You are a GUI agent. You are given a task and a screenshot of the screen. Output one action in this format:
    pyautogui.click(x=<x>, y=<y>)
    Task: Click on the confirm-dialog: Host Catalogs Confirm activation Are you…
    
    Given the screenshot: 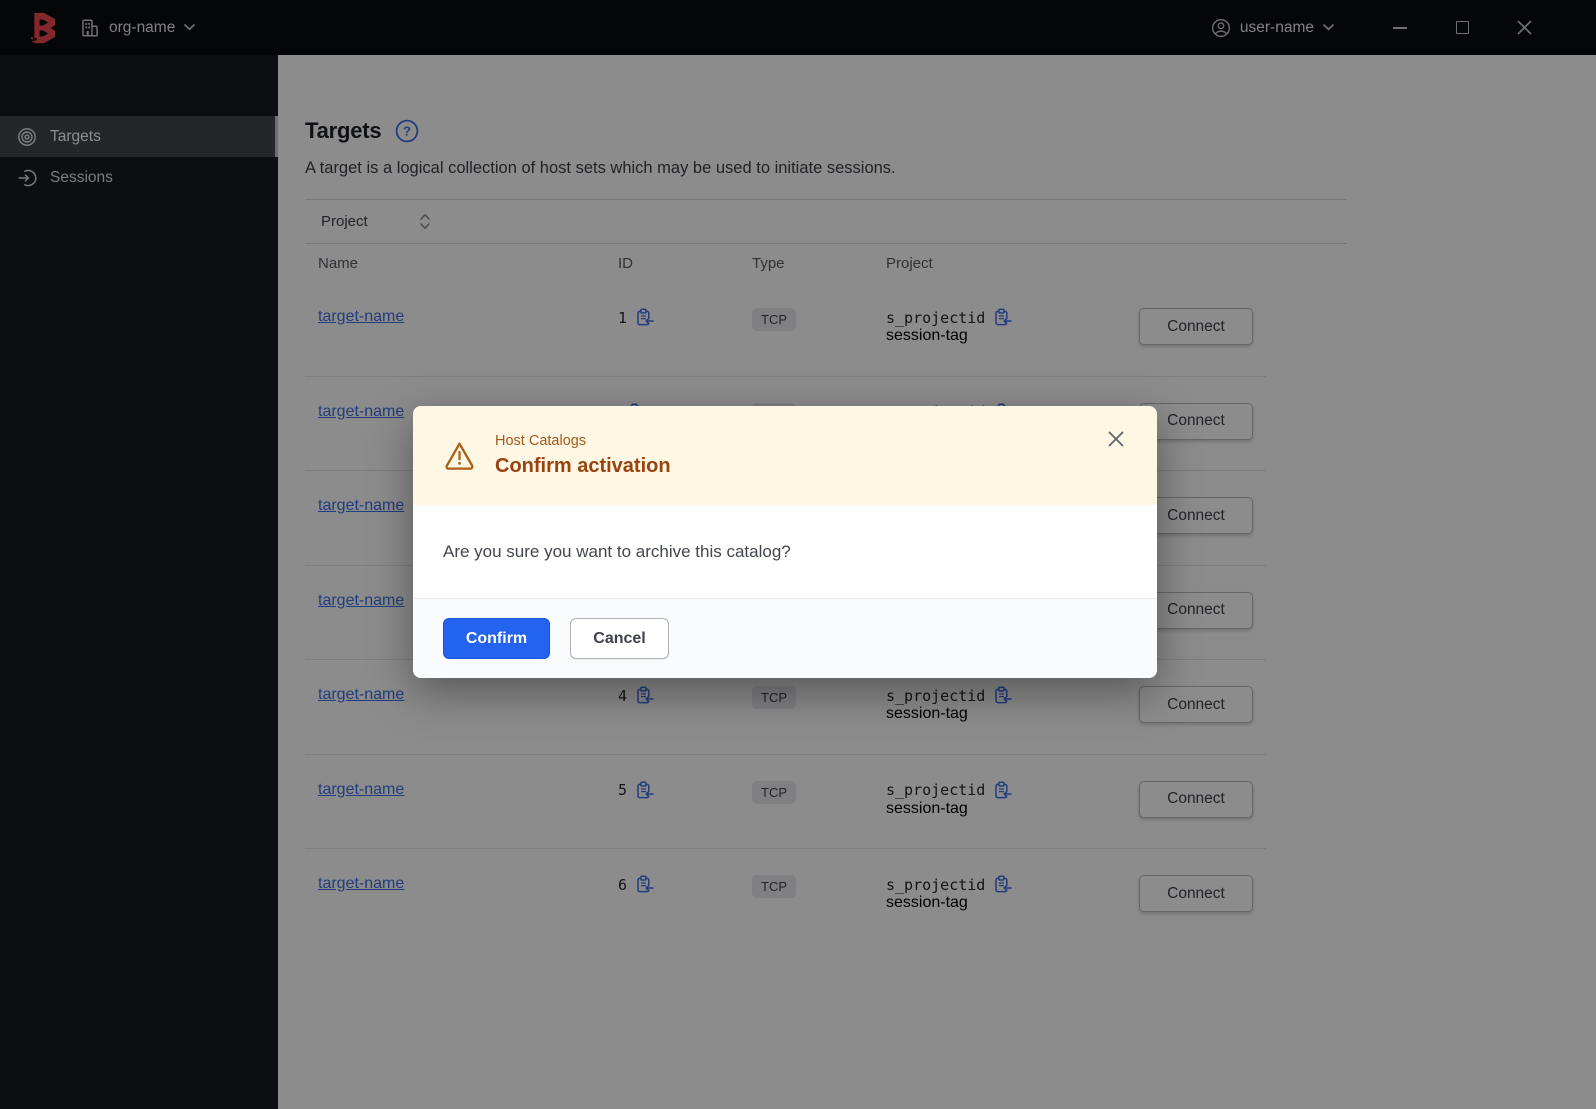 What is the action you would take?
    pyautogui.click(x=785, y=542)
    